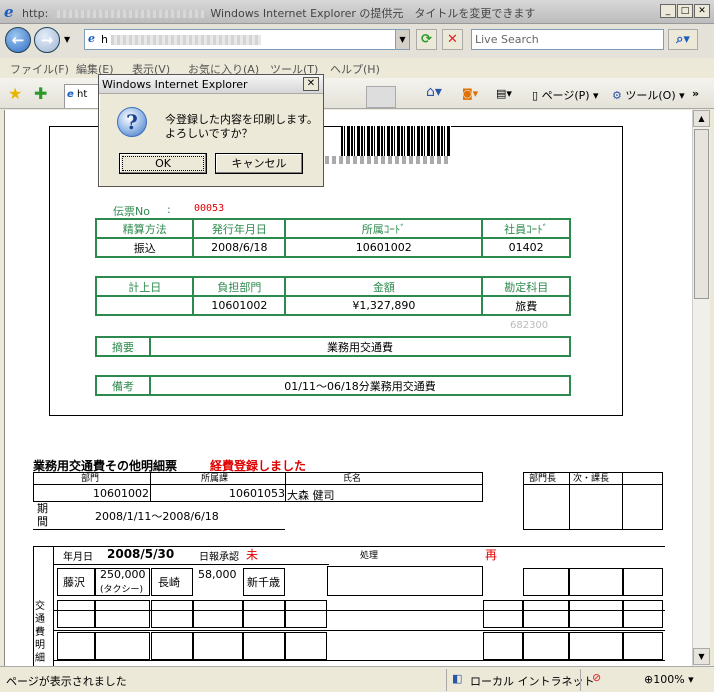  Describe the element at coordinates (426, 39) in the screenshot. I see `refresh-button: ⟳` at that location.